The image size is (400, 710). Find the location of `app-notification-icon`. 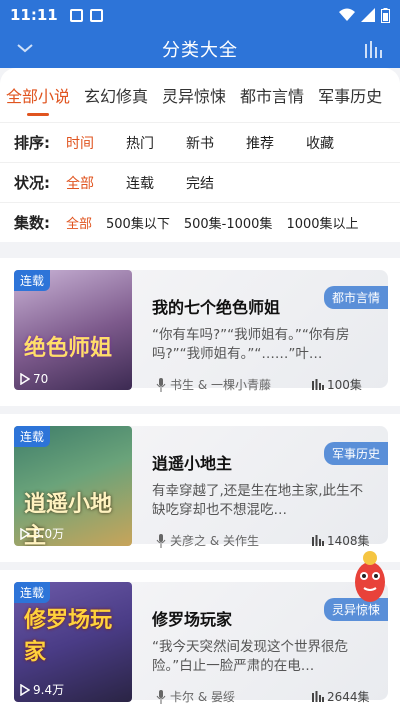

app-notification-icon is located at coordinates (96, 15).